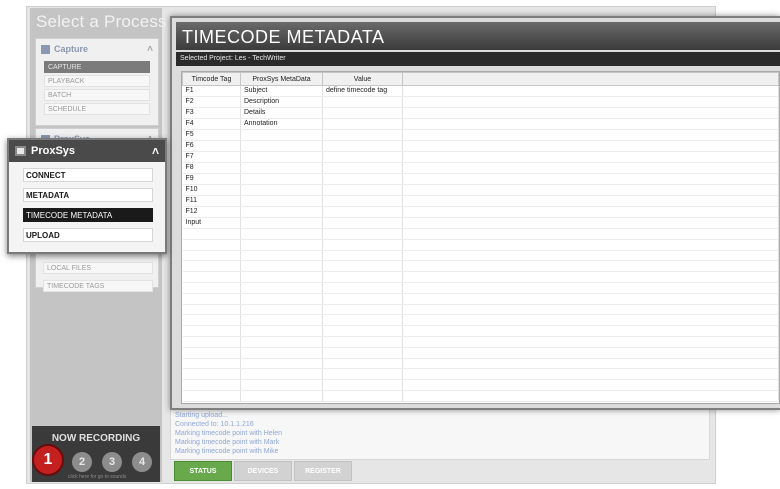 The height and width of the screenshot is (489, 780). What do you see at coordinates (97, 95) in the screenshot?
I see `sidebar-item-batch: BATCH` at bounding box center [97, 95].